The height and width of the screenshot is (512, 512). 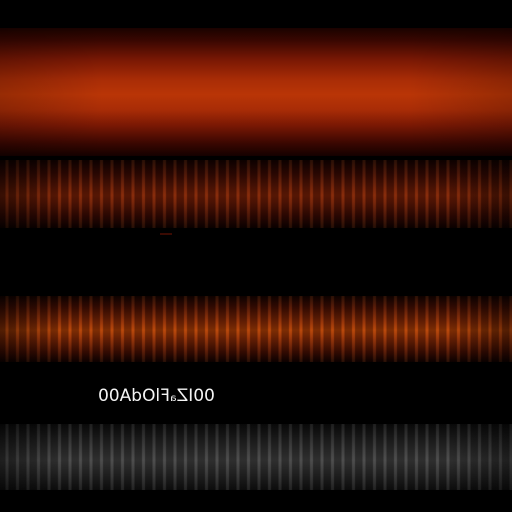 I want to click on red-fringe-band, so click(x=256, y=194).